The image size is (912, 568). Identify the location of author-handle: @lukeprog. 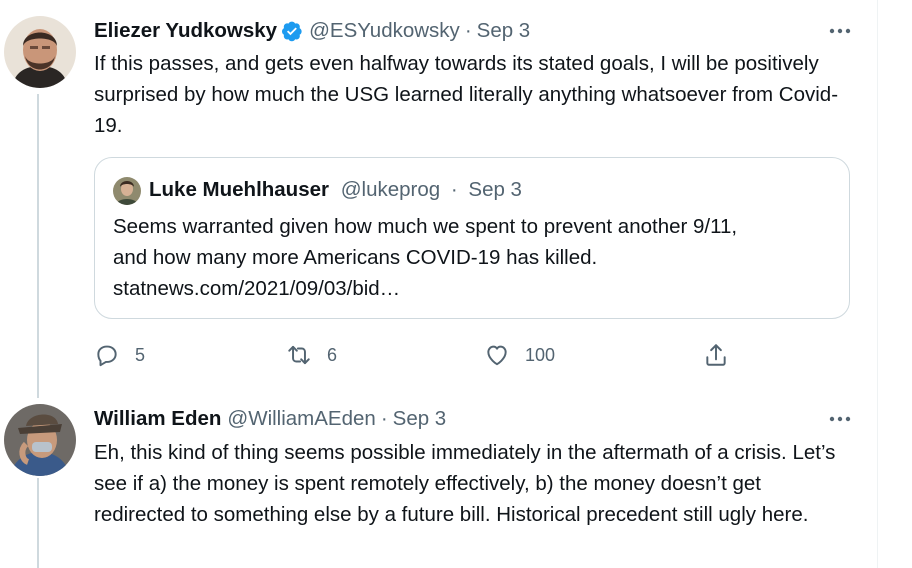
(390, 189).